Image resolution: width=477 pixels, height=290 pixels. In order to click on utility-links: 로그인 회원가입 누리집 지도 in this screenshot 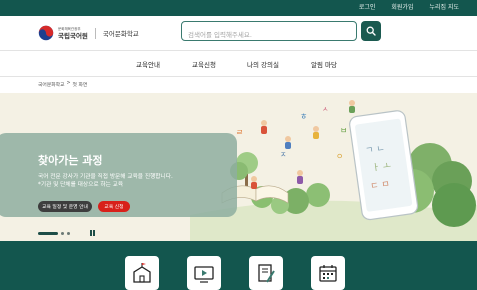, I will do `click(409, 8)`.